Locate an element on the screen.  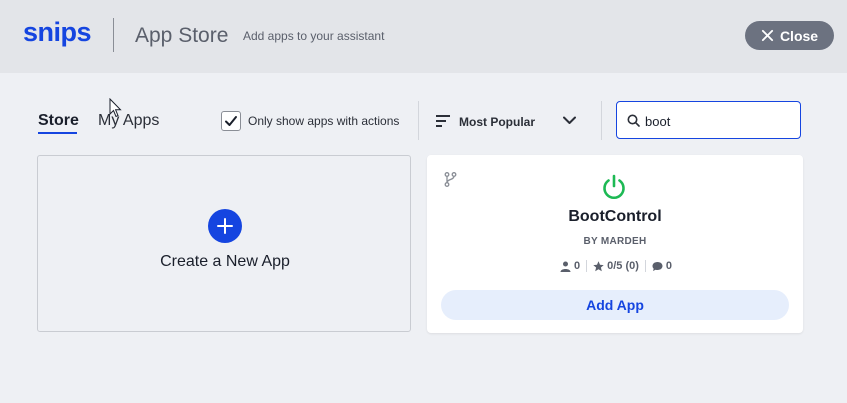
app-name: BootControl is located at coordinates (615, 217).